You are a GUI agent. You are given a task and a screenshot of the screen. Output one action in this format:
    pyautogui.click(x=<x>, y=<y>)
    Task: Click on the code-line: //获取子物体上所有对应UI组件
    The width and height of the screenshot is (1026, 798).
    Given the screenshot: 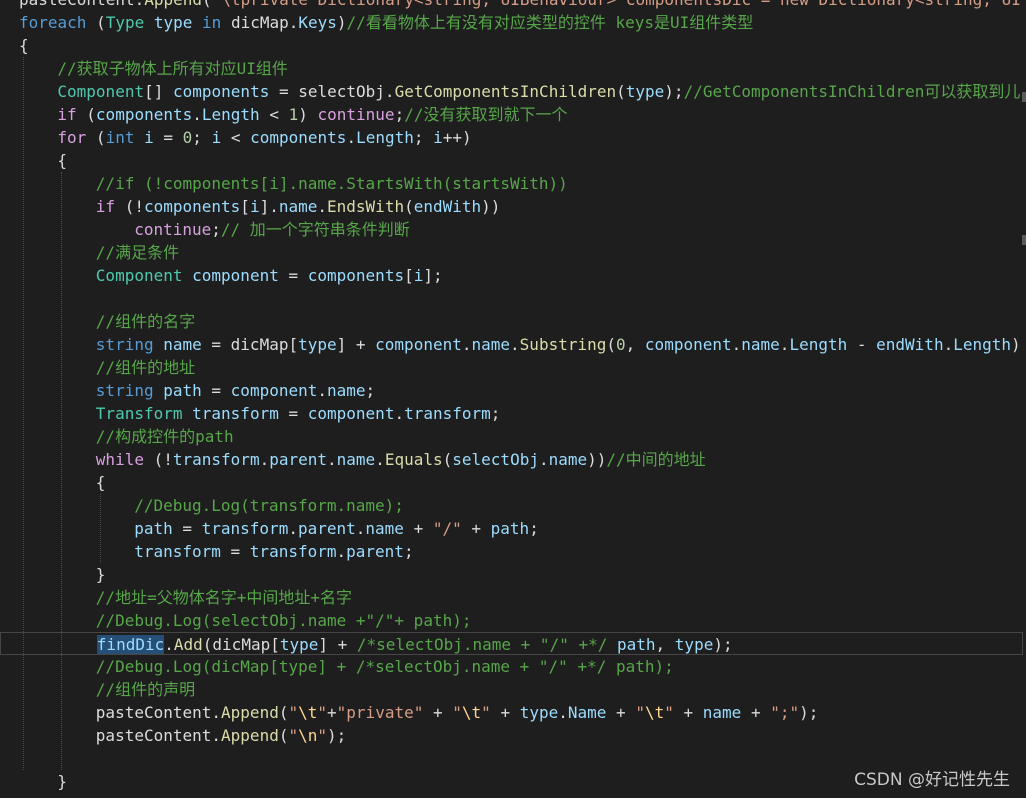 What is the action you would take?
    pyautogui.click(x=513, y=68)
    